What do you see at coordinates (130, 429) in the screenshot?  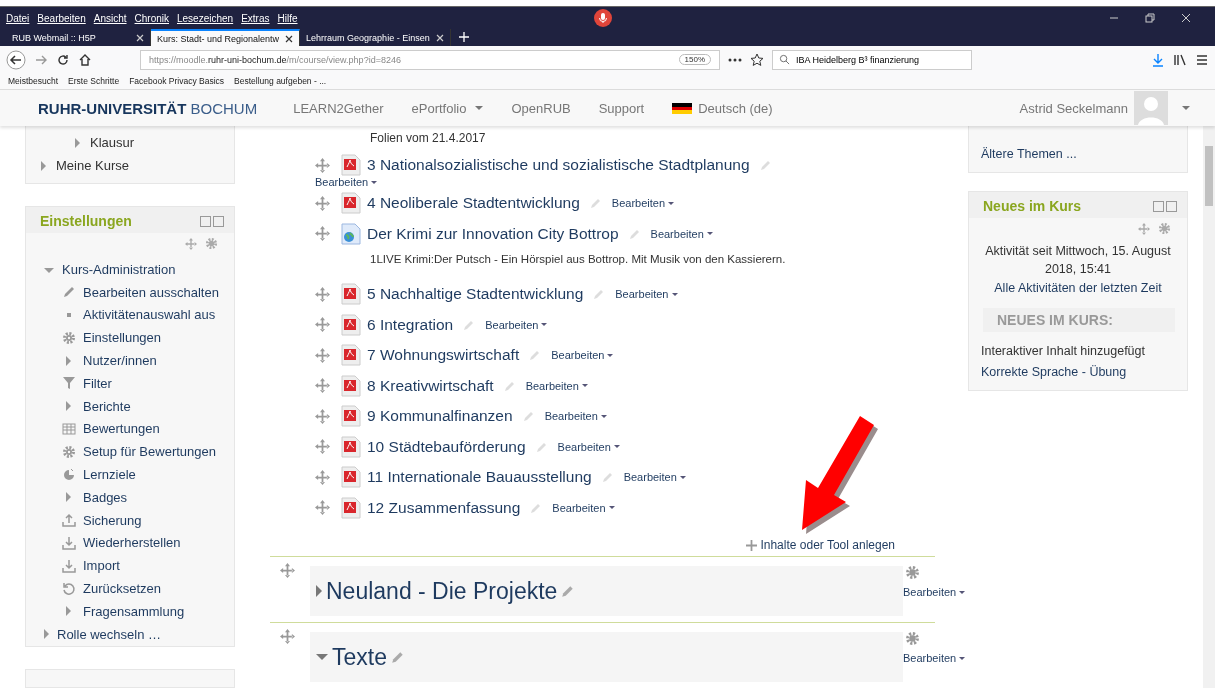 I see `tree-item: Bewertungen` at bounding box center [130, 429].